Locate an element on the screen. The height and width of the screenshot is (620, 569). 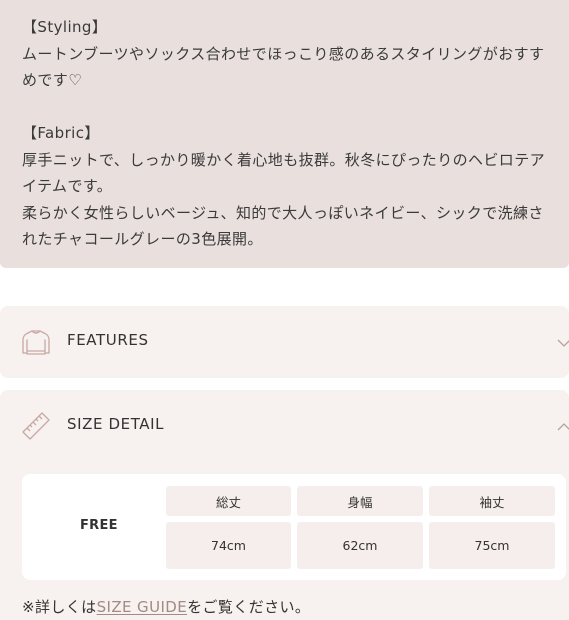
size-row-label: FREE is located at coordinates (99, 525).